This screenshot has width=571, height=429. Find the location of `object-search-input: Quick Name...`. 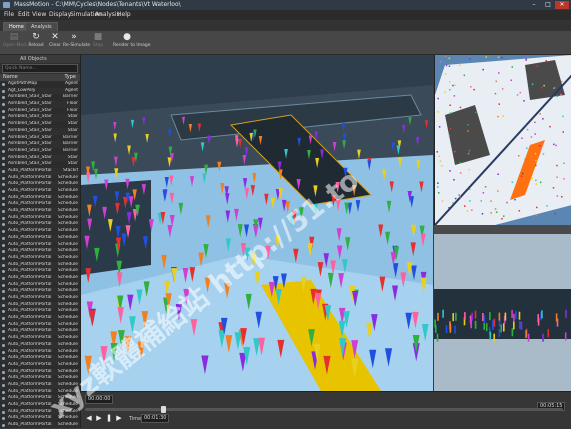

object-search-input: Quick Name... is located at coordinates (40, 68).